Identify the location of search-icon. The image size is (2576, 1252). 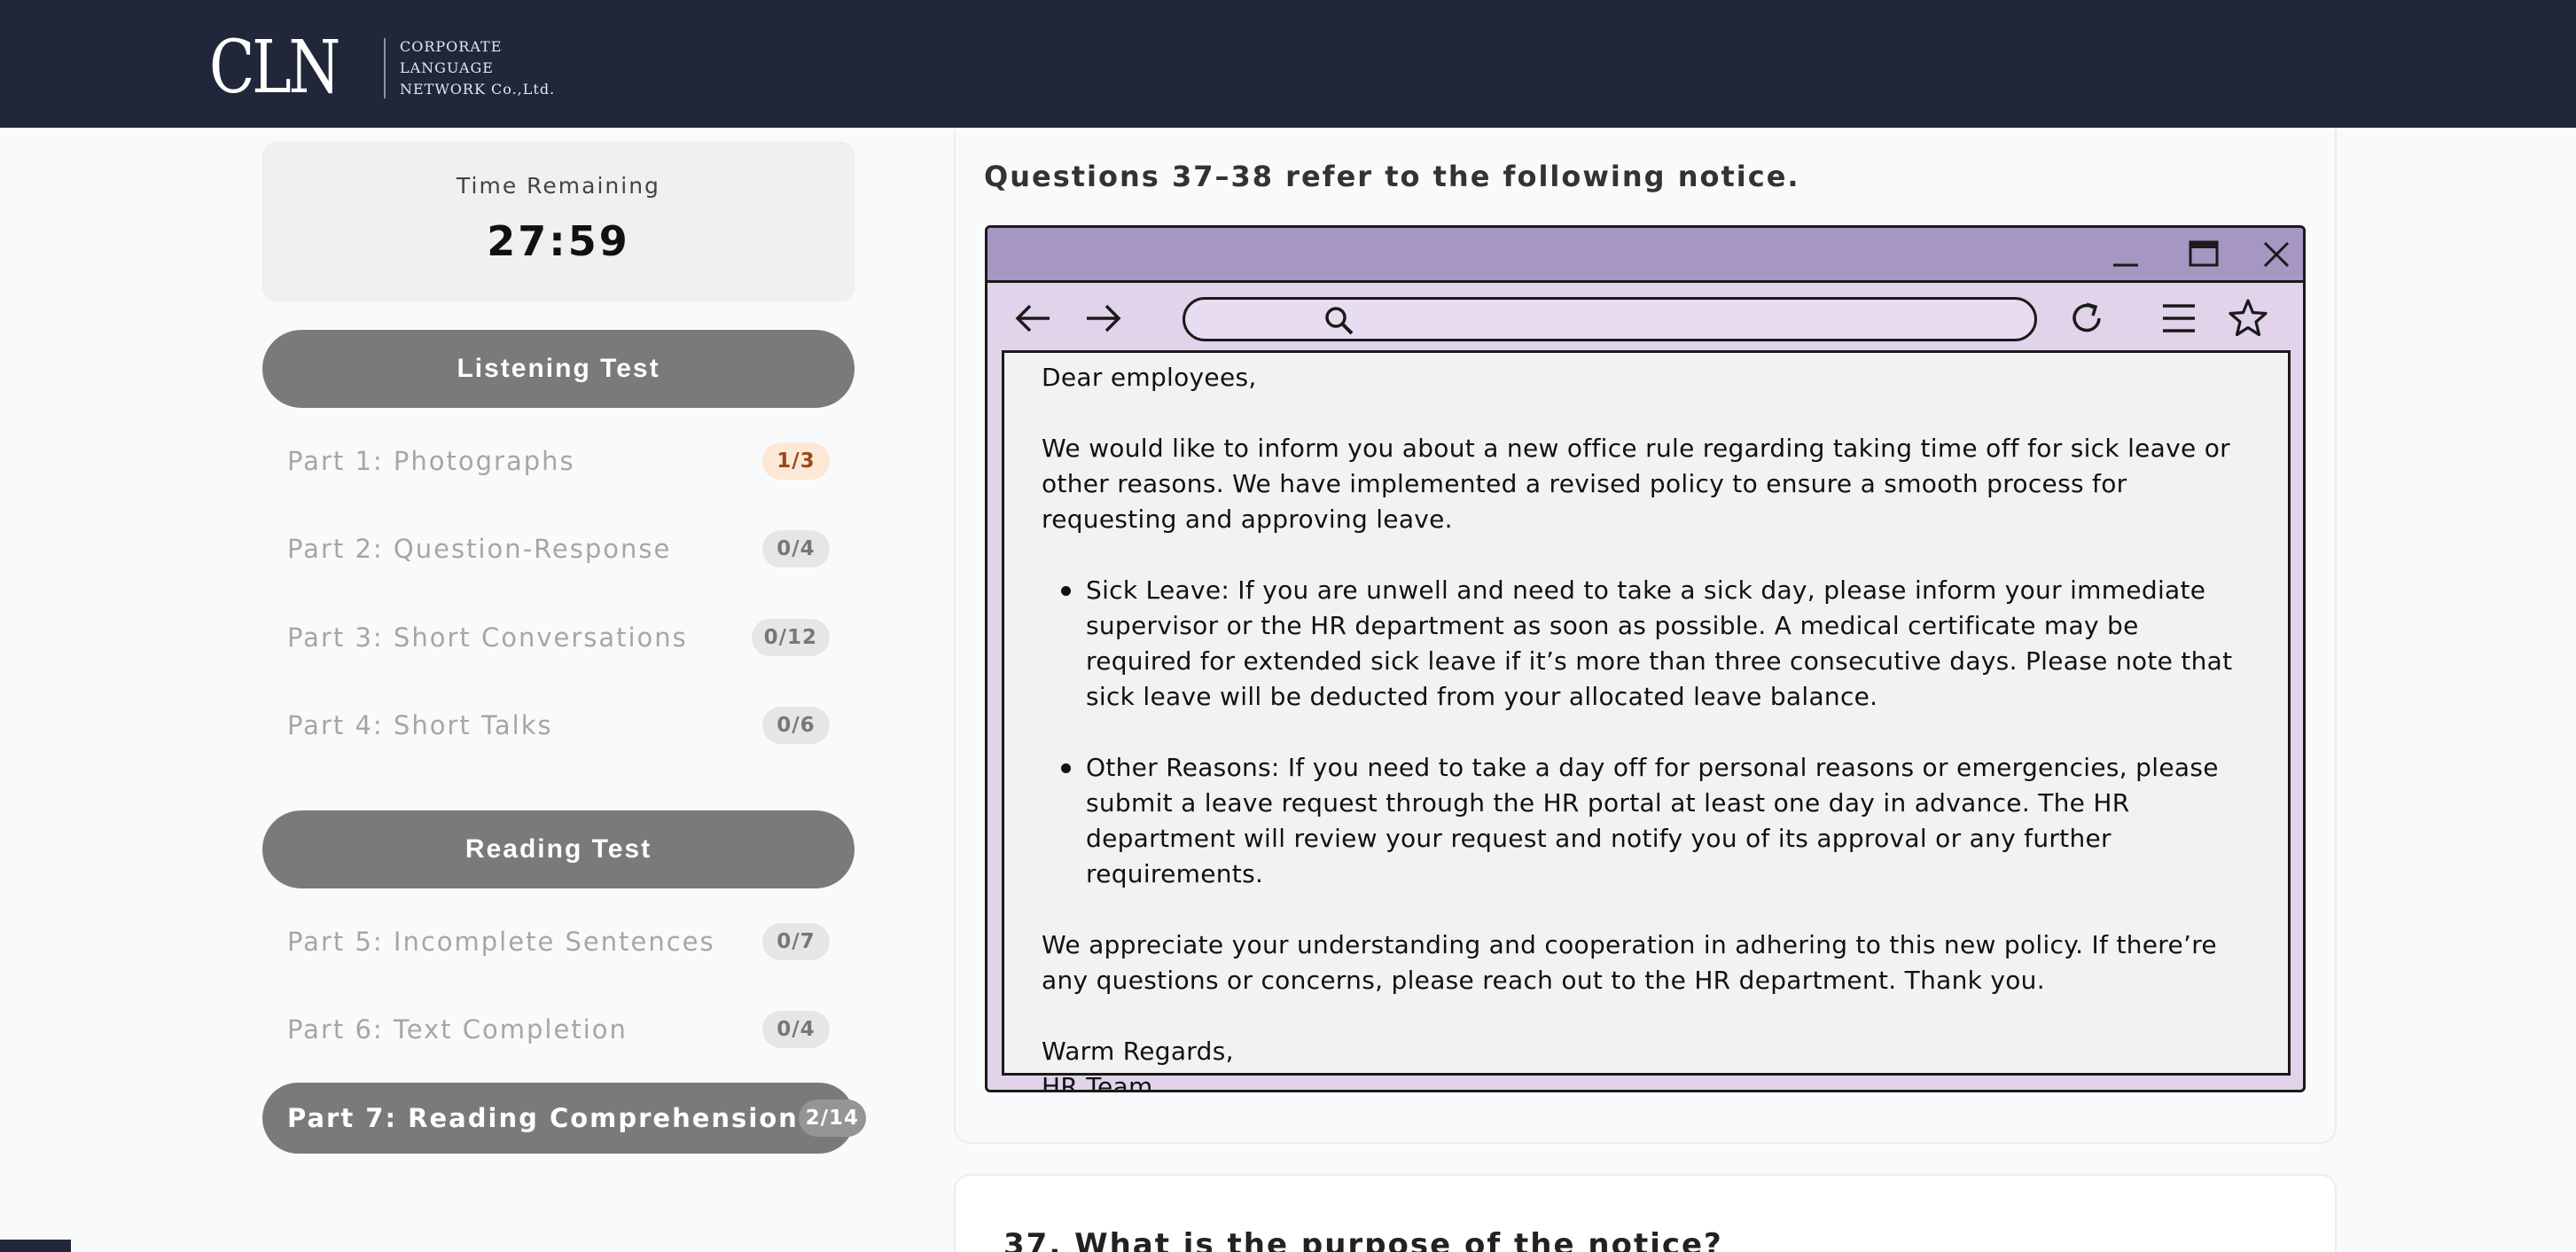
(1339, 321).